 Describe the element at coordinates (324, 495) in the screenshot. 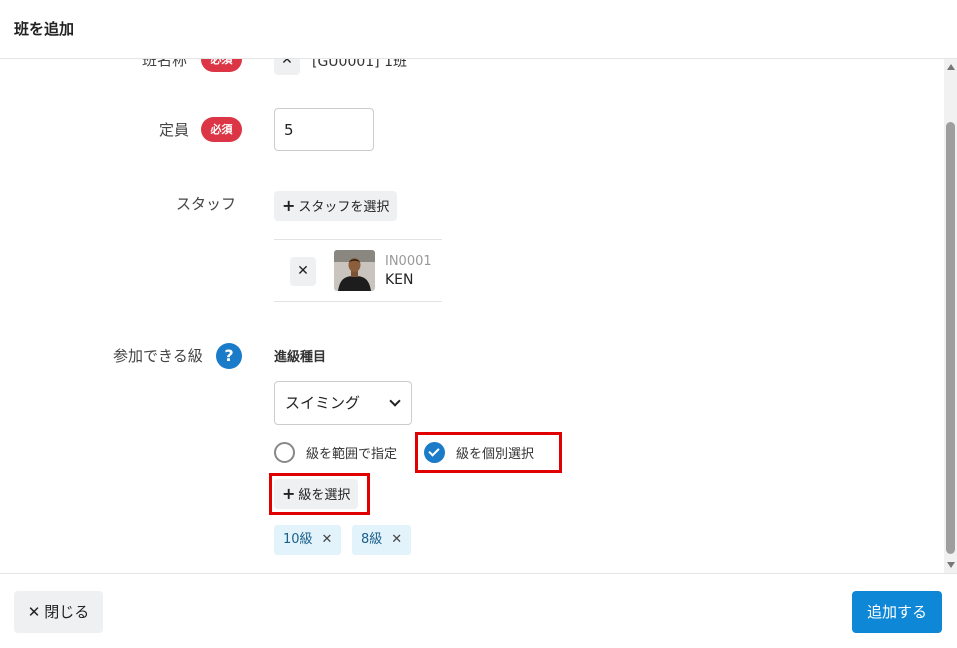

I see `select-grade-label: 級を選択` at that location.